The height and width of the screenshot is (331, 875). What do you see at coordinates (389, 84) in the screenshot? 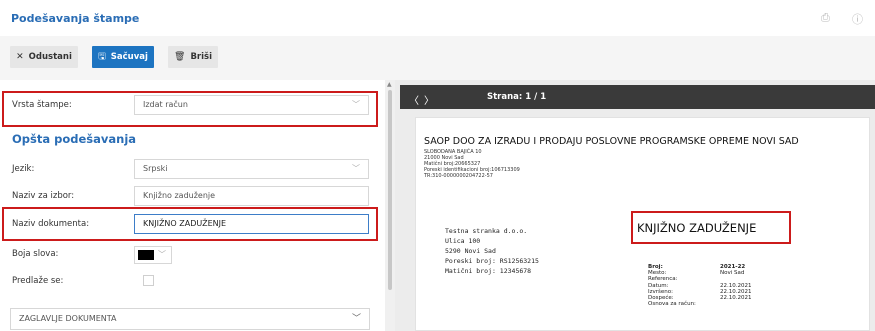
I see `scroll-up-icon: ▲` at bounding box center [389, 84].